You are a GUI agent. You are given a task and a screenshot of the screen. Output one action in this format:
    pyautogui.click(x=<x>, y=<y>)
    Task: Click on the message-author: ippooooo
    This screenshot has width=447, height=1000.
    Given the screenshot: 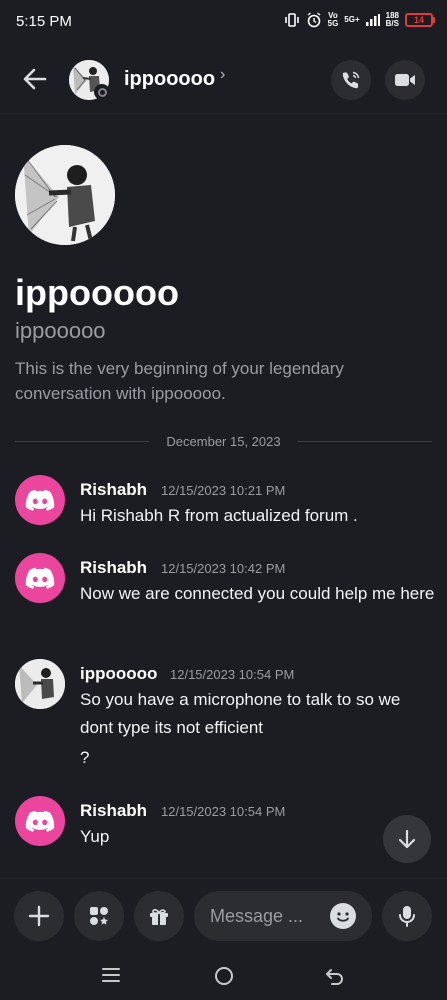 What is the action you would take?
    pyautogui.click(x=118, y=674)
    